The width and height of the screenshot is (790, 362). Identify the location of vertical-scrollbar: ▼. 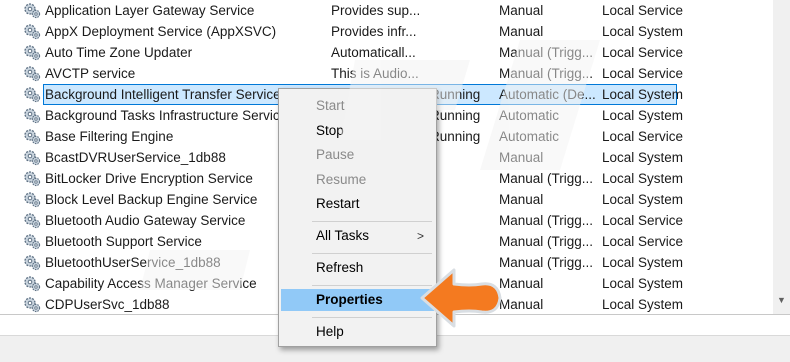
(781, 157).